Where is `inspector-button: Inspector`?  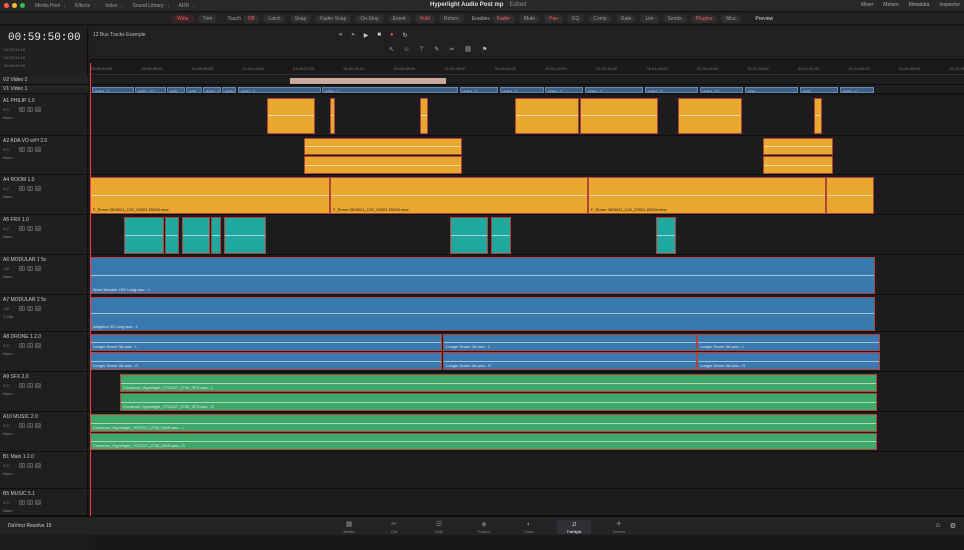
inspector-button: Inspector is located at coordinates (949, 5).